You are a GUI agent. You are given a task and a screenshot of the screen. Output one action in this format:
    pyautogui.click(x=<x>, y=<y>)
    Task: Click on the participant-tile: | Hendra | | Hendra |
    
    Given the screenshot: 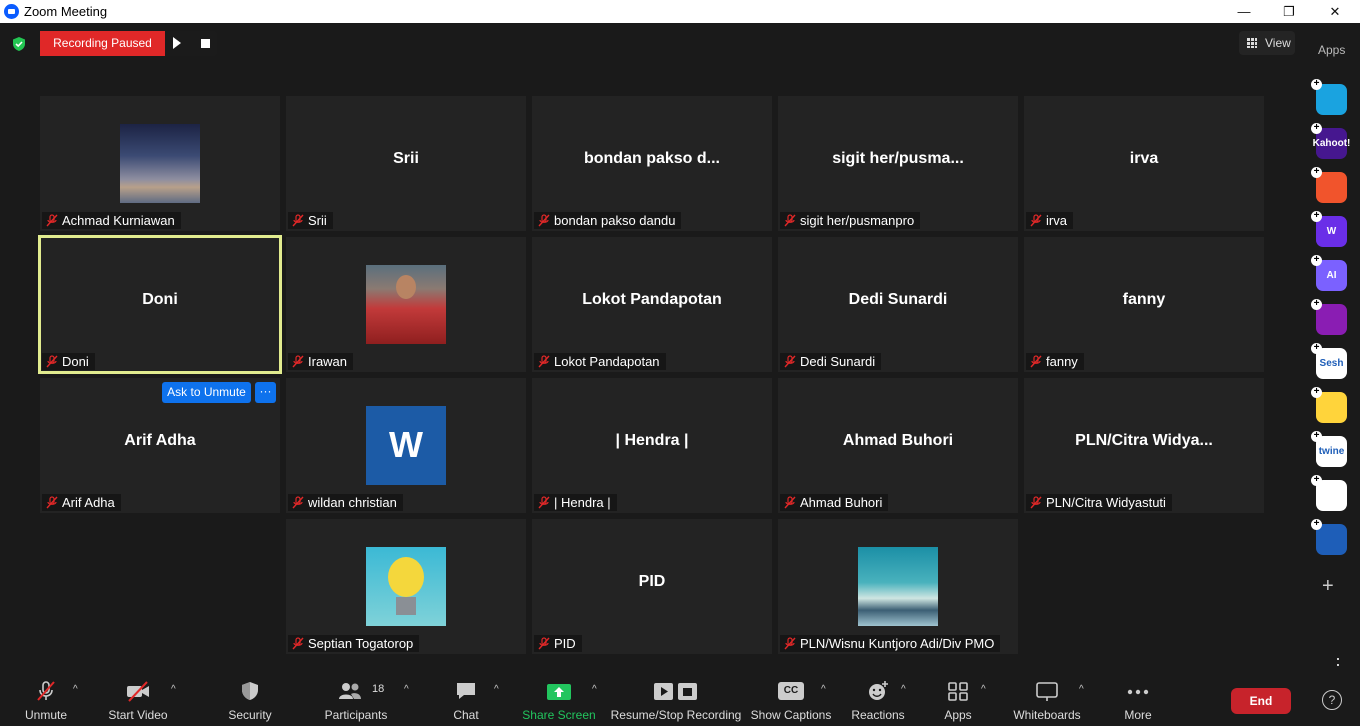 What is the action you would take?
    pyautogui.click(x=652, y=445)
    